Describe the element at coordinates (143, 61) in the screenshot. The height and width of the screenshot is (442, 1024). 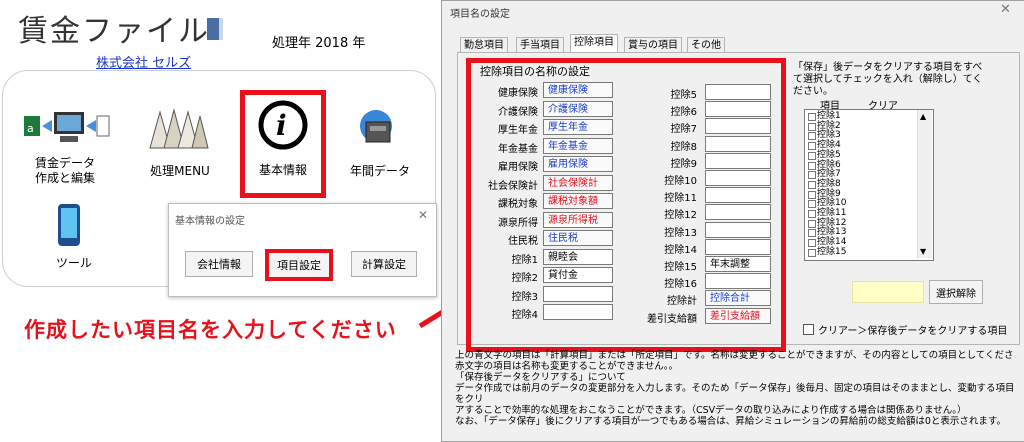
I see `company-link: 株式会社 セルズ` at that location.